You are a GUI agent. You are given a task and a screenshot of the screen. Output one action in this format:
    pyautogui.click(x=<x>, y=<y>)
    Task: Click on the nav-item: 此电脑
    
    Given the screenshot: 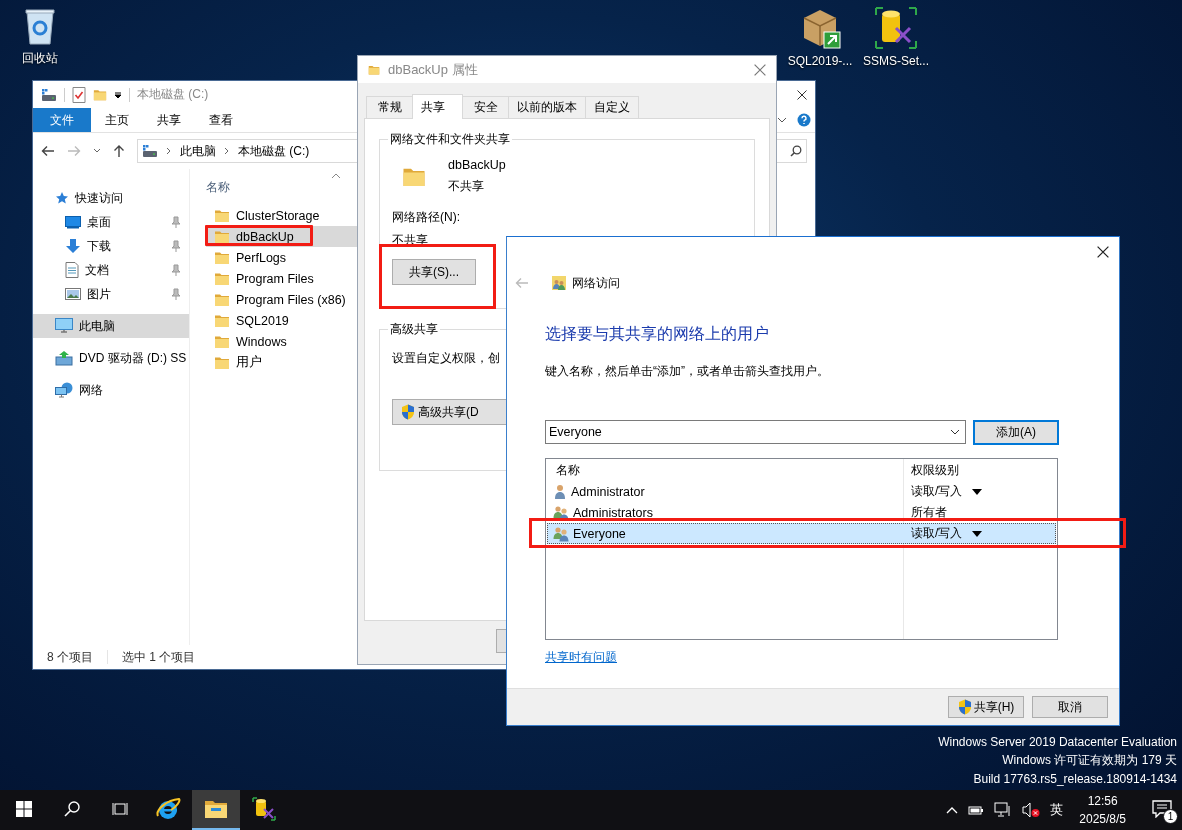 What is the action you would take?
    pyautogui.click(x=111, y=326)
    